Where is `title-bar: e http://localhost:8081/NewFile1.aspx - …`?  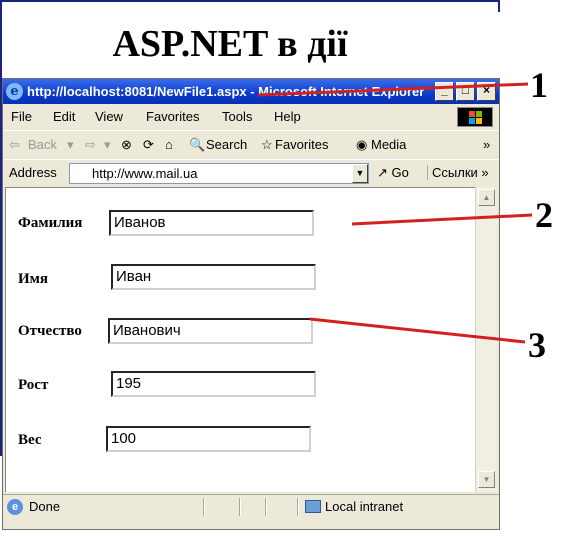
title-bar: e http://localhost:8081/NewFile1.aspx - … is located at coordinates (251, 91).